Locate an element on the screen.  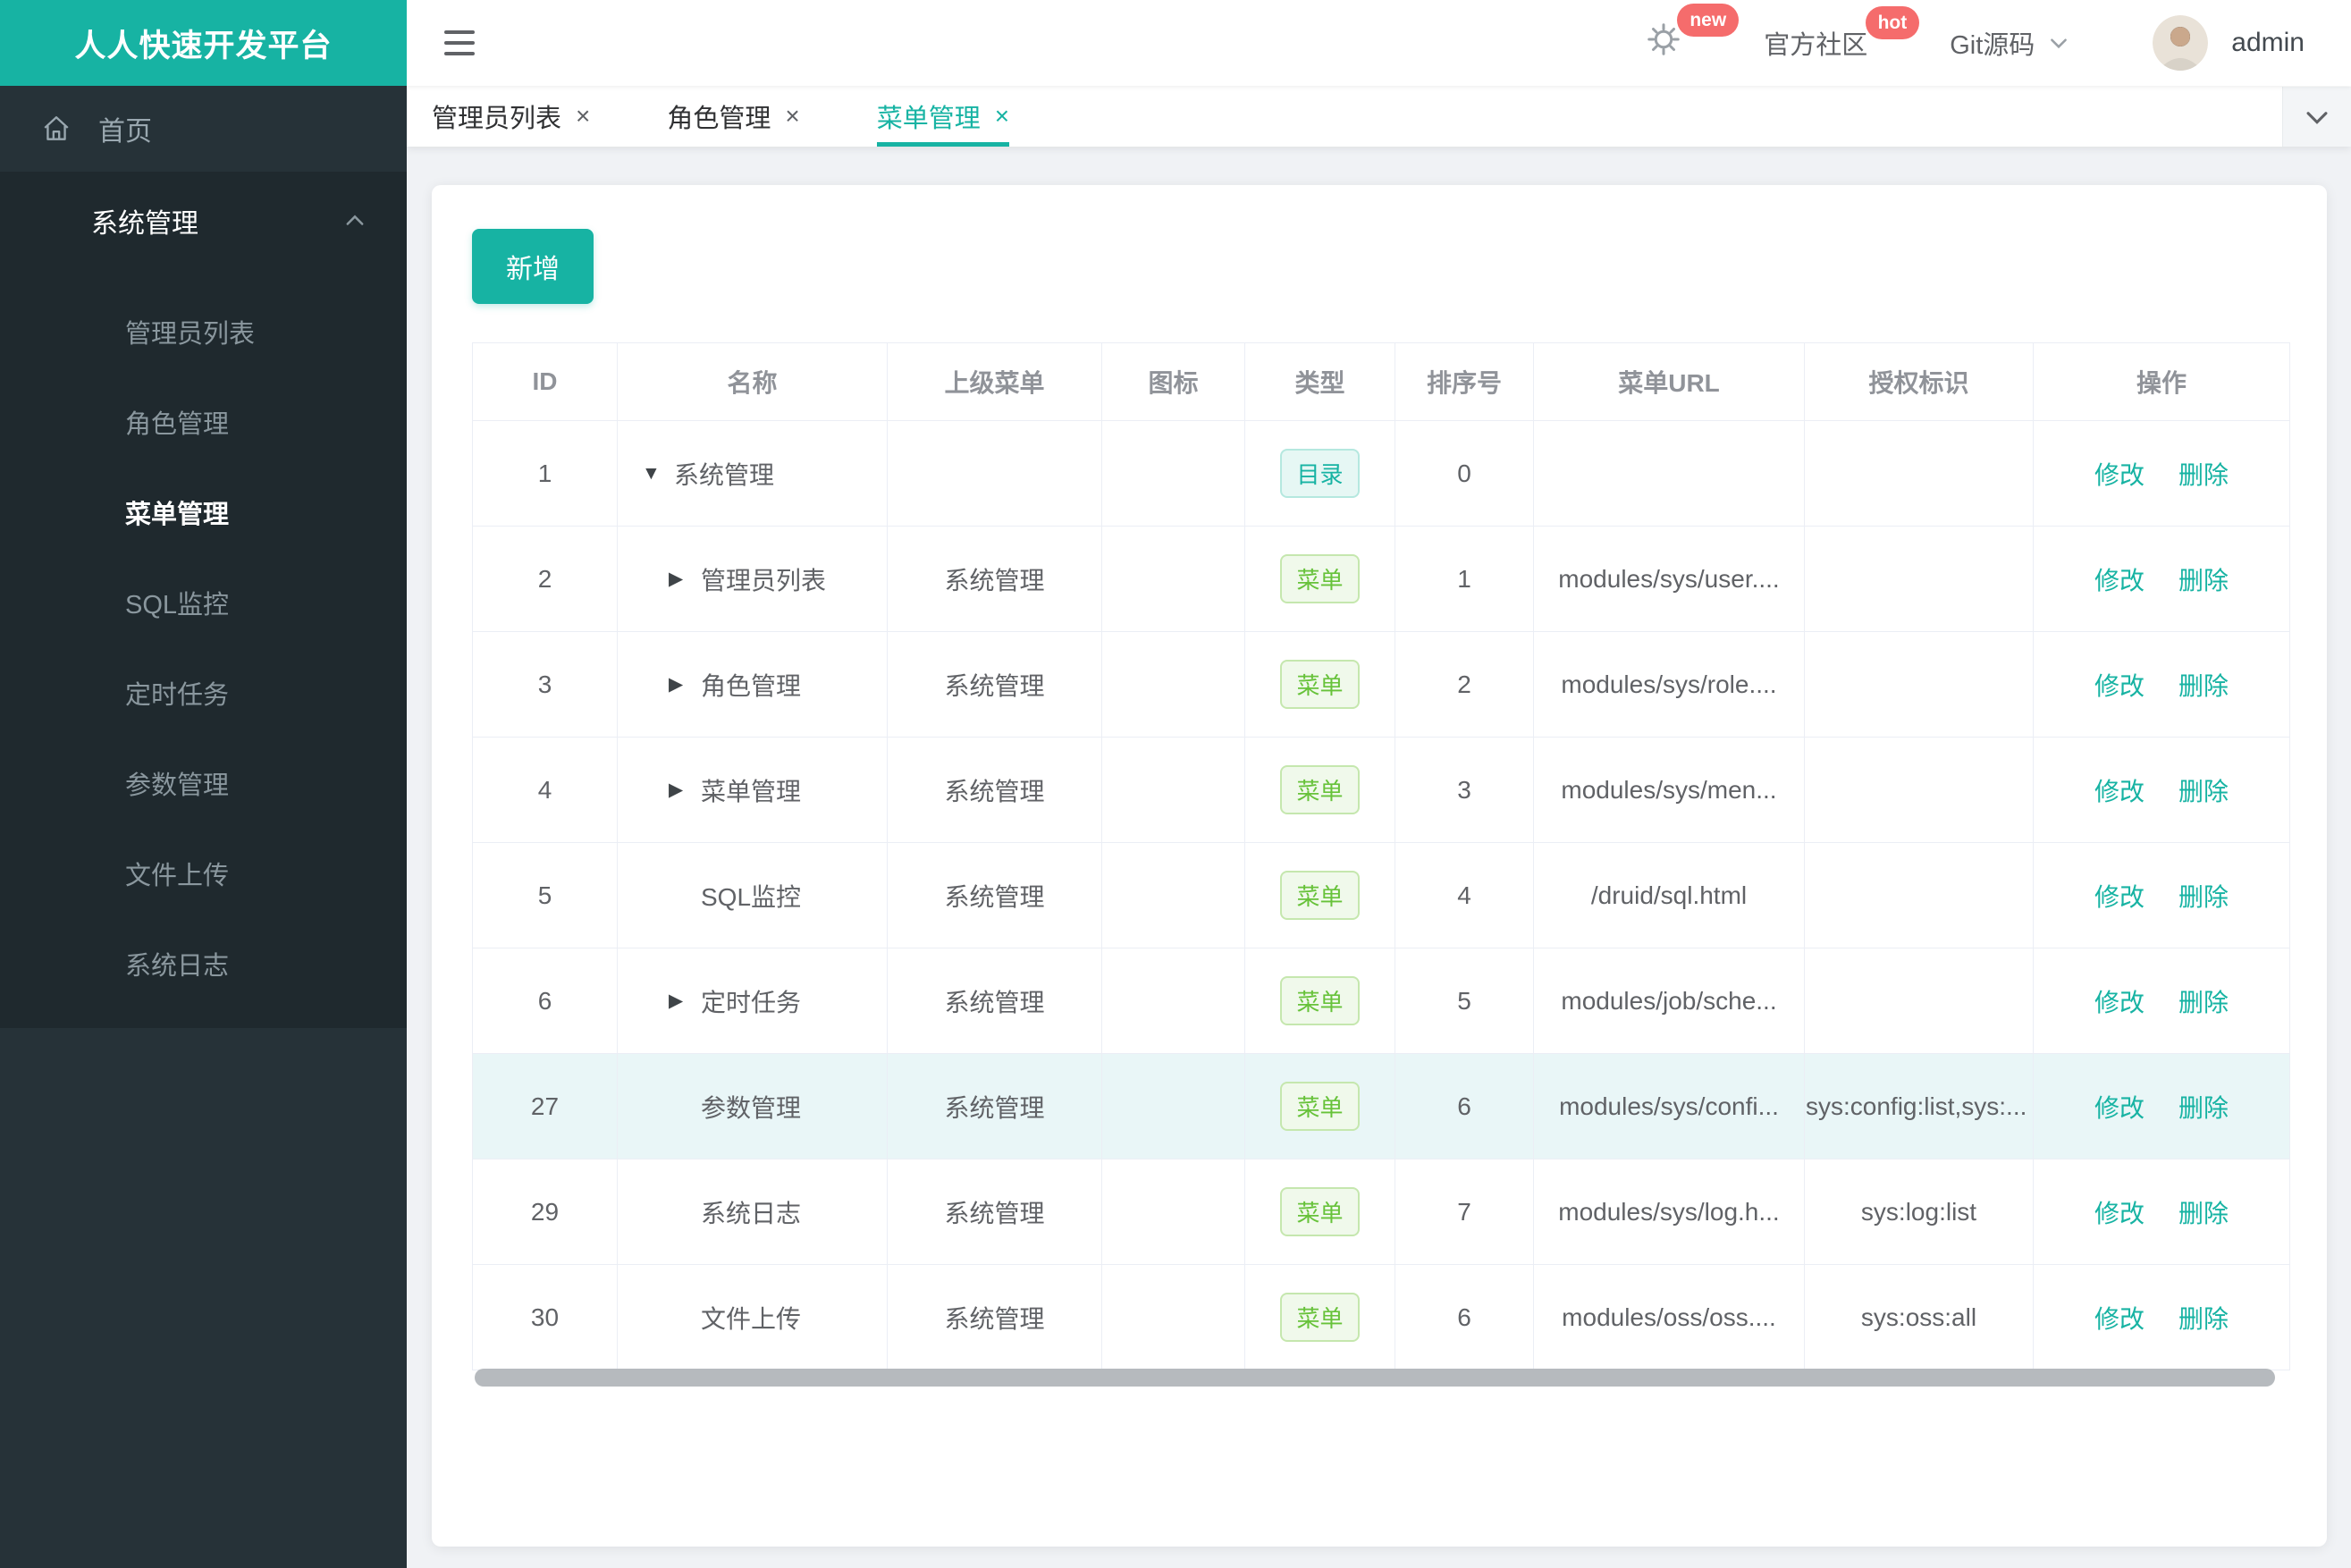
column-header-类型: 类型 is located at coordinates (1319, 381).